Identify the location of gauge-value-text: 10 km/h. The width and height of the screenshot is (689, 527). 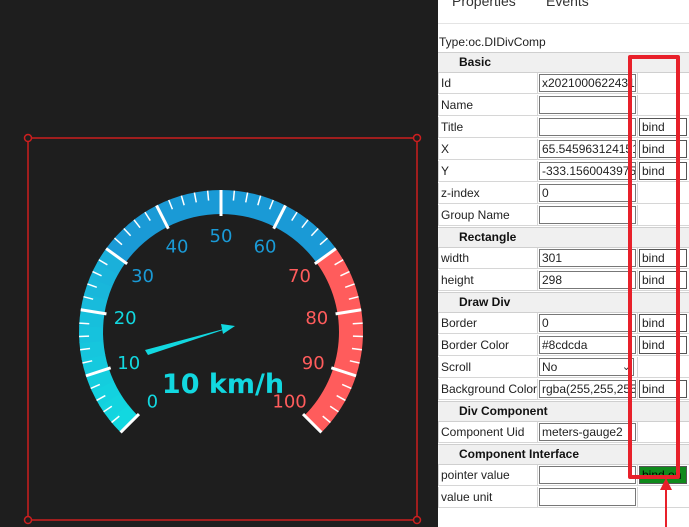
(223, 384).